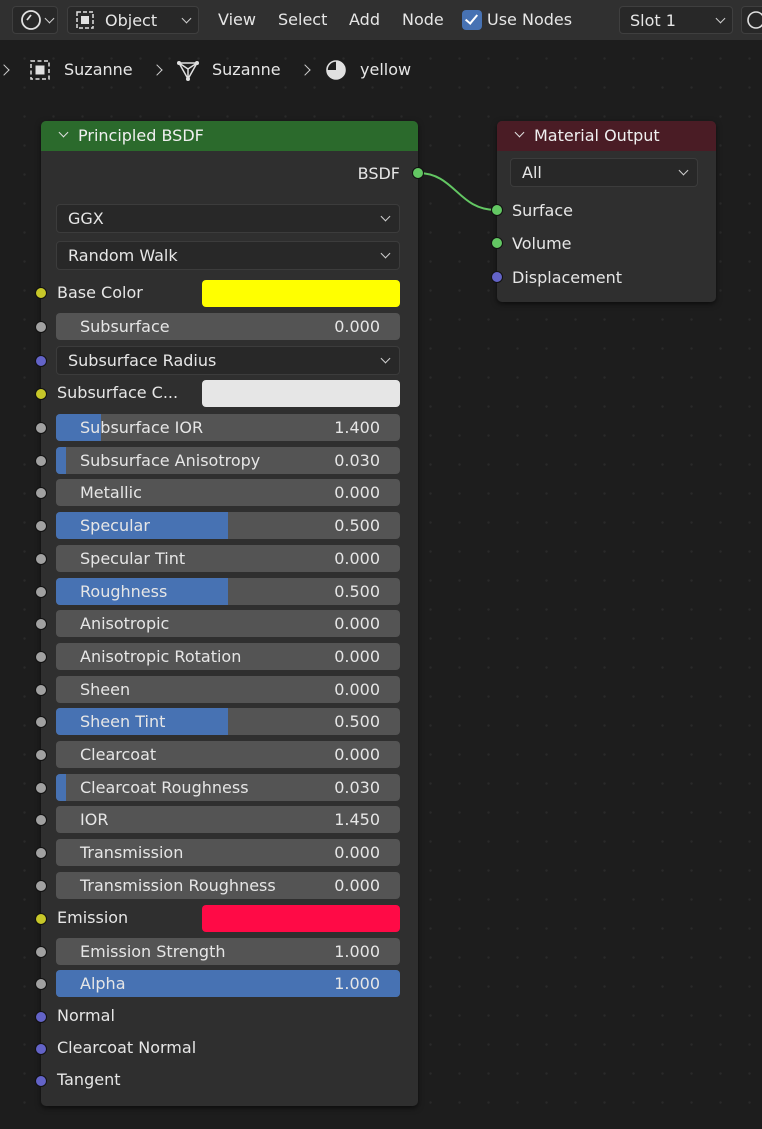 This screenshot has width=762, height=1129. What do you see at coordinates (31, 20) in the screenshot?
I see `node-editor-icon` at bounding box center [31, 20].